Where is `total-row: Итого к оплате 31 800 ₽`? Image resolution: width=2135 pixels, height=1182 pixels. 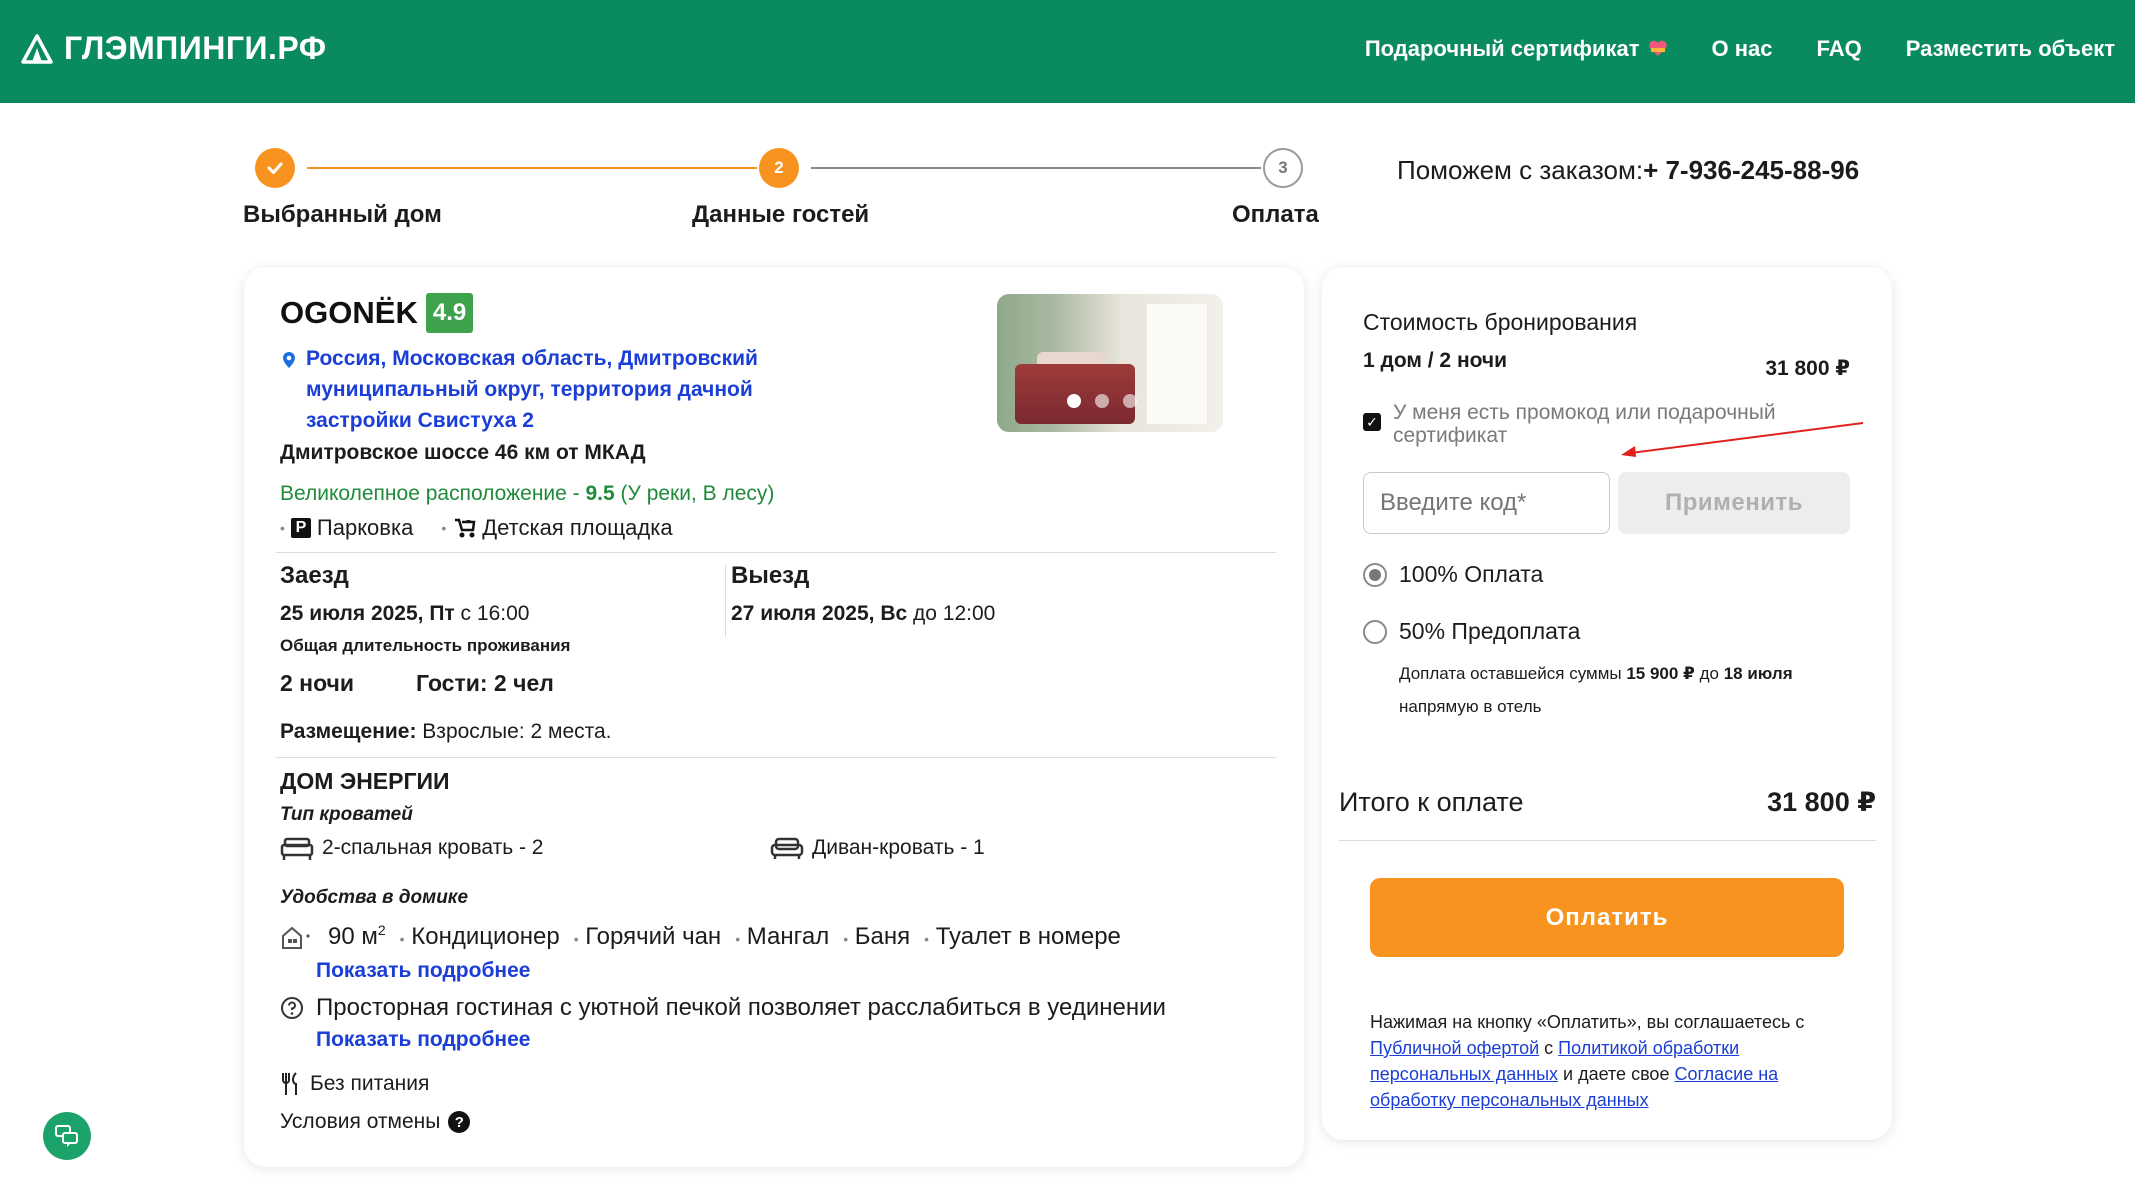 total-row: Итого к оплате 31 800 ₽ is located at coordinates (1607, 802).